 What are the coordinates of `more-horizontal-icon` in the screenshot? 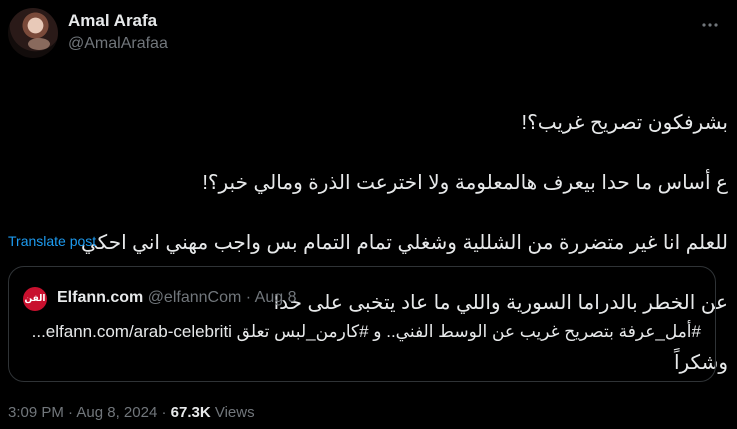 It's located at (710, 25).